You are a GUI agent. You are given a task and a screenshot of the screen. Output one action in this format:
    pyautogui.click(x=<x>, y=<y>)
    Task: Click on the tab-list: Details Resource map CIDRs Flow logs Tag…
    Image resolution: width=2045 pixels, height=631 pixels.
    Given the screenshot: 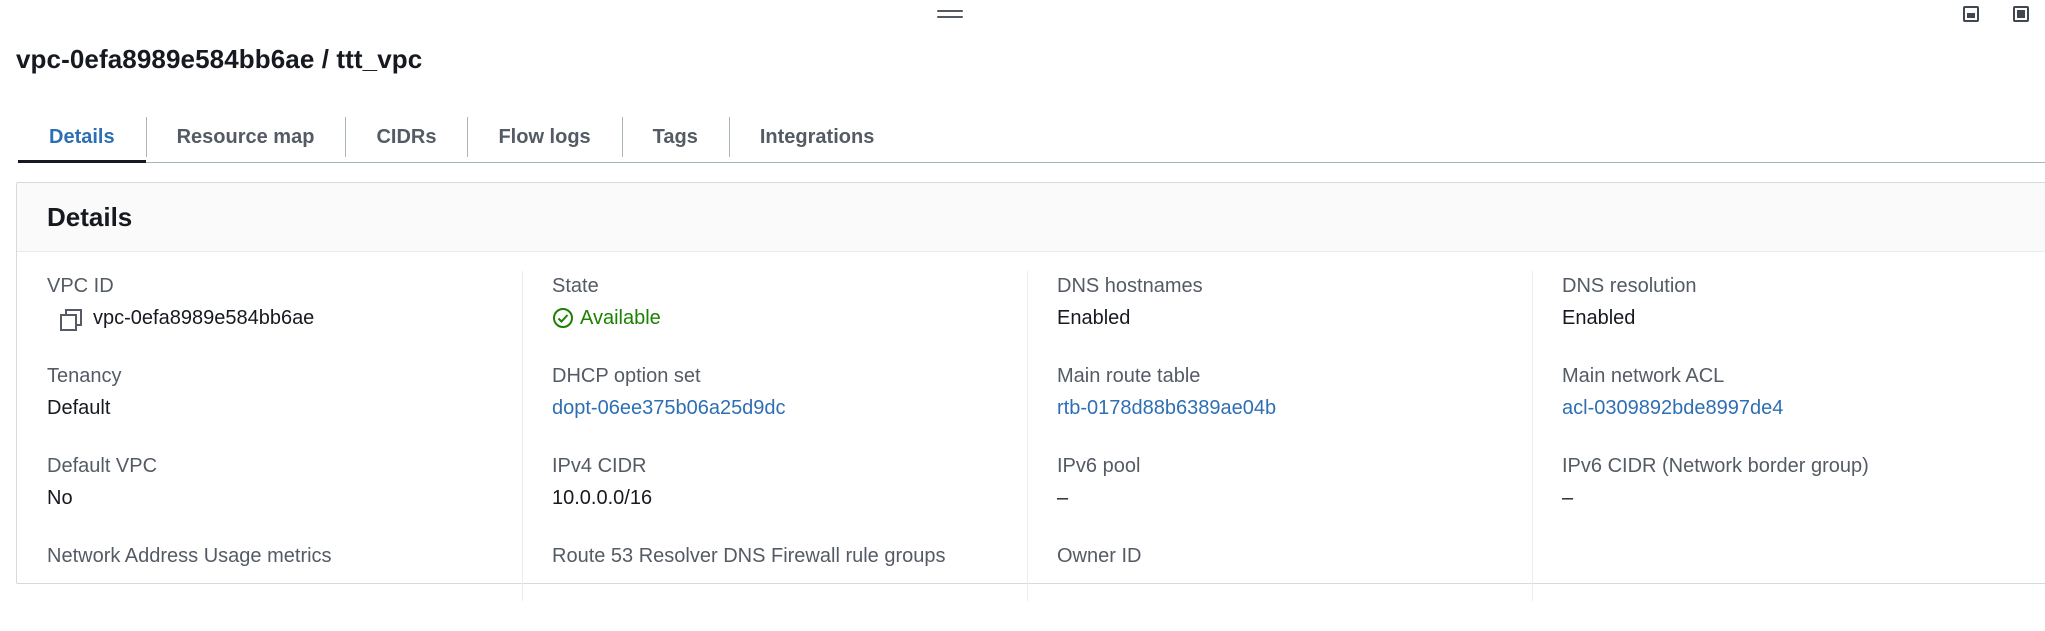 What is the action you would take?
    pyautogui.click(x=1031, y=137)
    